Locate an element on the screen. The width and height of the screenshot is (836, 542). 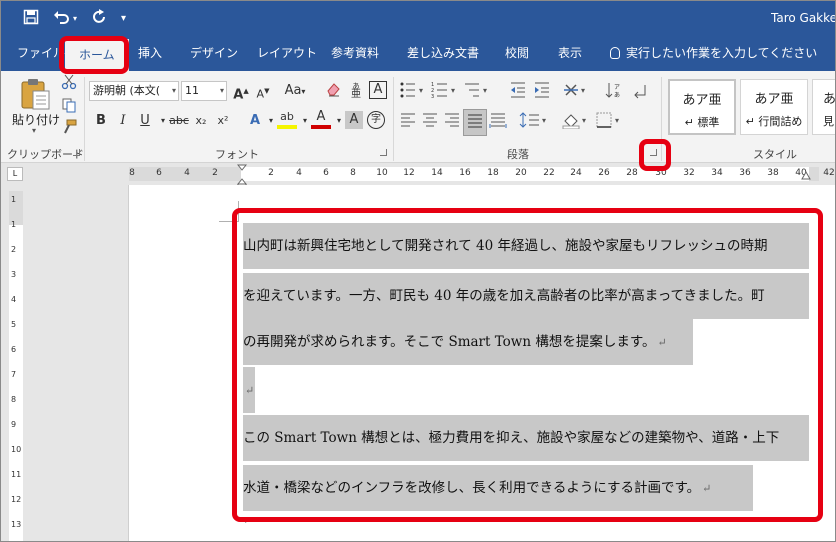
tab-references: 参考資料 is located at coordinates (355, 54).